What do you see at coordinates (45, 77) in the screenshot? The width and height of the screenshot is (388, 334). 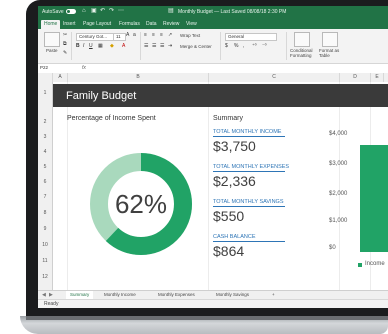 I see `select-all-corner` at bounding box center [45, 77].